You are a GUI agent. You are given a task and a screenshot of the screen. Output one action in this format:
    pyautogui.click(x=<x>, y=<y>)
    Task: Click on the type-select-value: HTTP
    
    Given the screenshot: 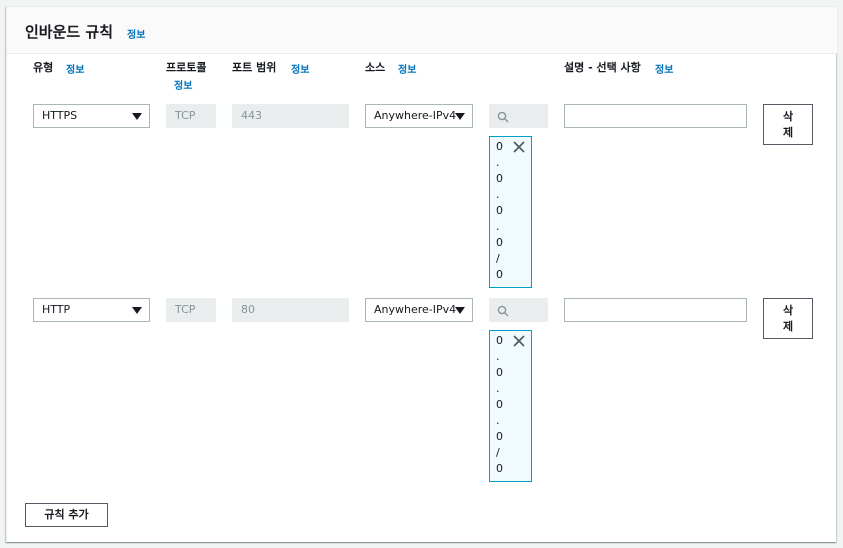 What is the action you would take?
    pyautogui.click(x=56, y=309)
    